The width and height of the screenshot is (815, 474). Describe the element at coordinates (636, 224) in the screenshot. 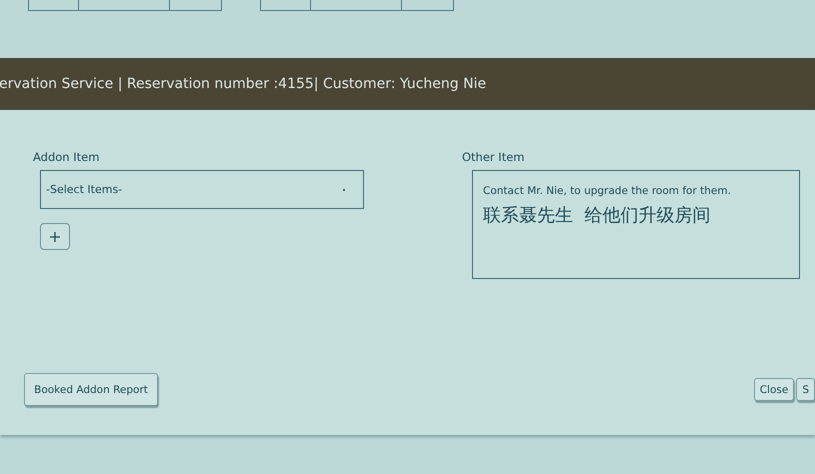

I see `other-item-field: Contact Mr. Nie, to upgrade the room for them. 联系聂先生 给他们升级房间` at that location.